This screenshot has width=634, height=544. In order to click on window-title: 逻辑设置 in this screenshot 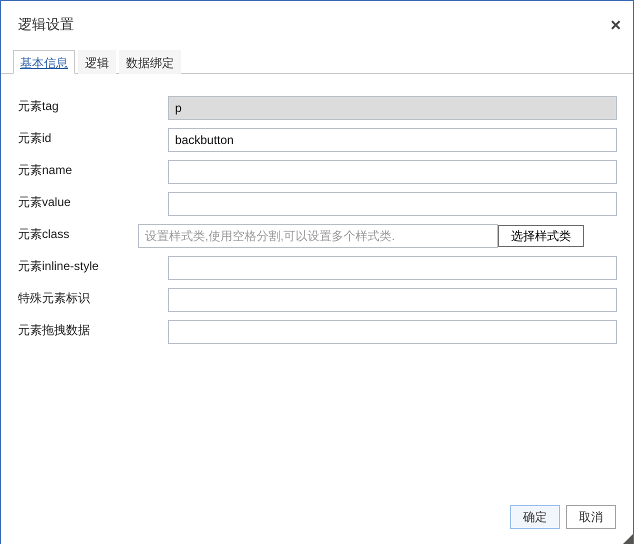, I will do `click(46, 25)`.